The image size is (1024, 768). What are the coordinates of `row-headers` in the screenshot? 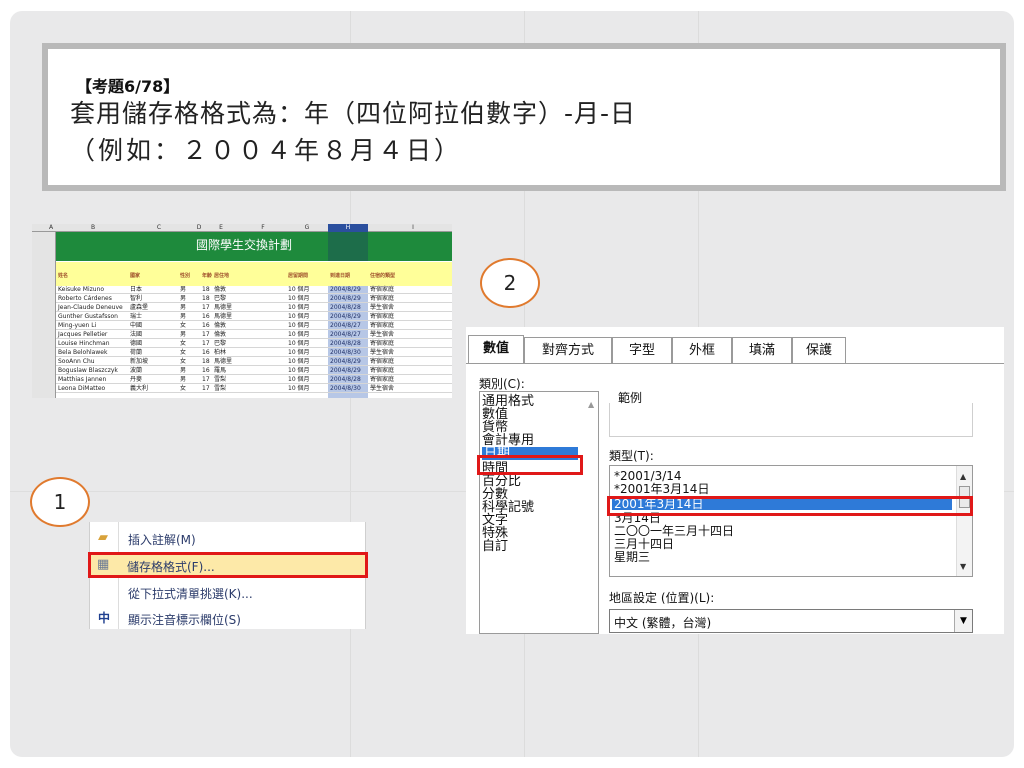 It's located at (44, 315).